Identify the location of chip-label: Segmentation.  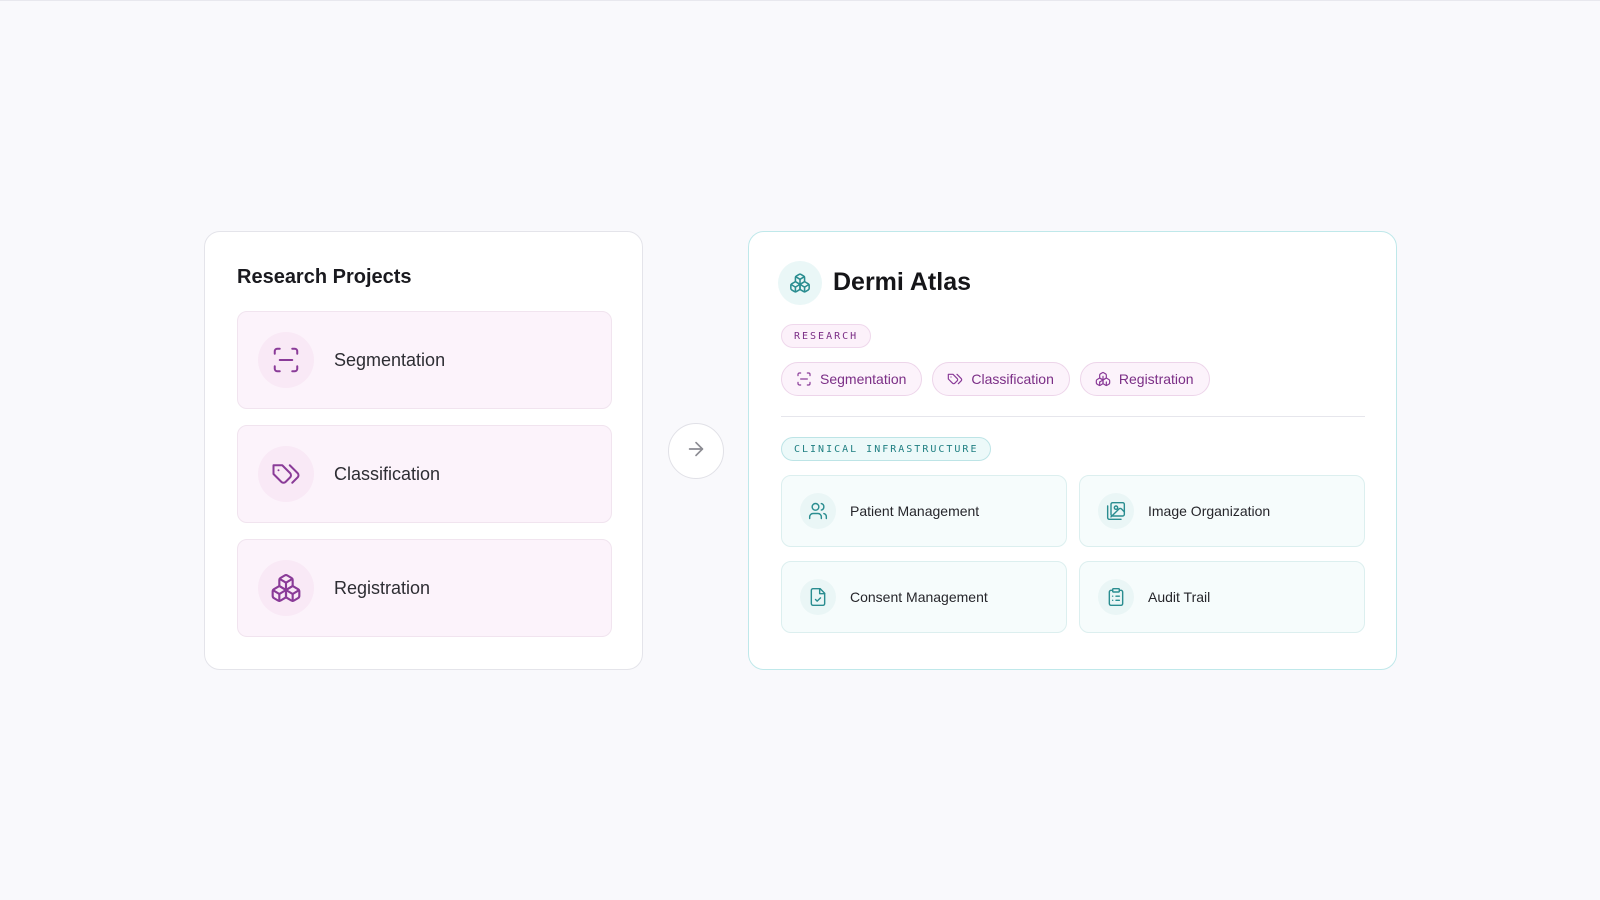
(863, 379).